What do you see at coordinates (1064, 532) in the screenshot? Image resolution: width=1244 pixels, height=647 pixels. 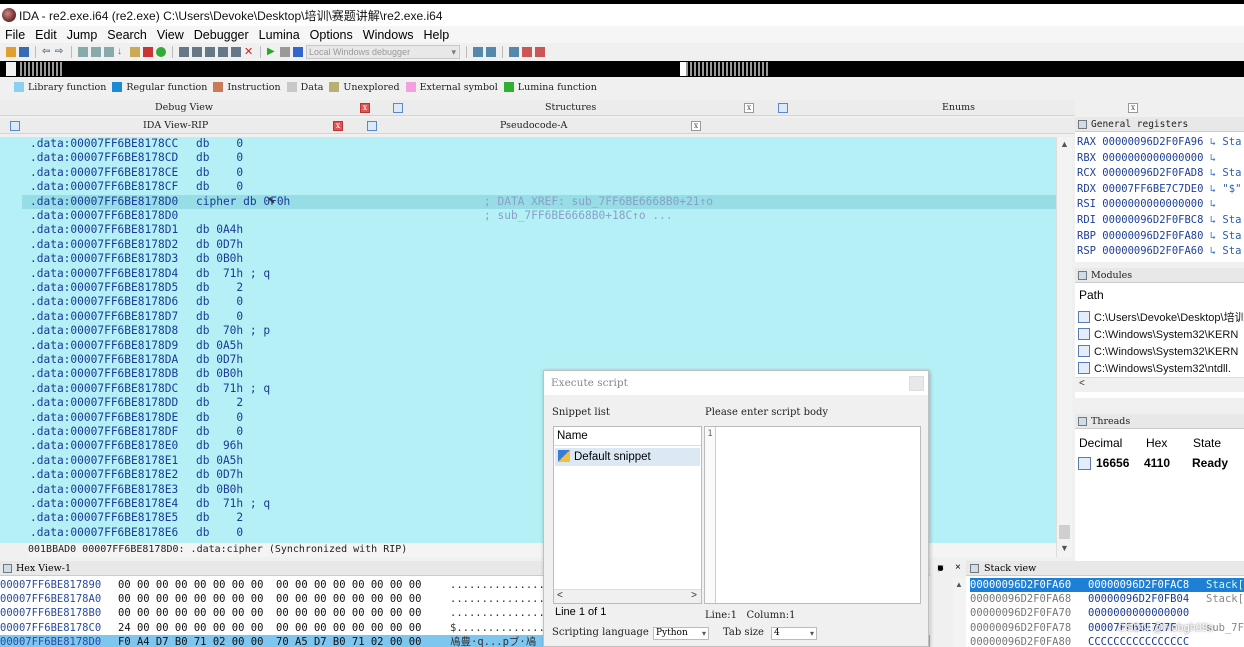 I see `scroll-thumb` at bounding box center [1064, 532].